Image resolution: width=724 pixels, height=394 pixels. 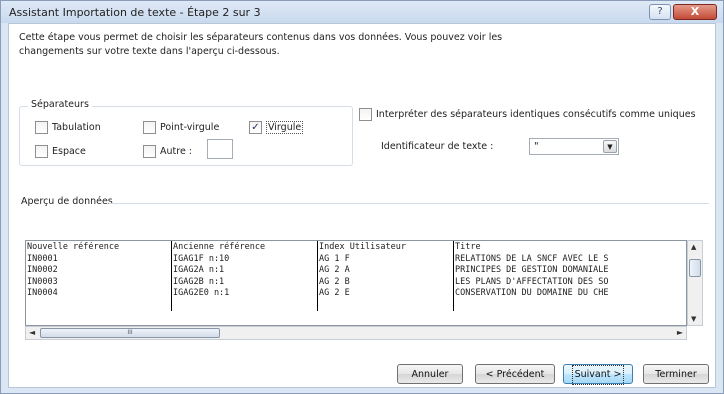 I want to click on vertical-scroll-thumb, so click(x=695, y=268).